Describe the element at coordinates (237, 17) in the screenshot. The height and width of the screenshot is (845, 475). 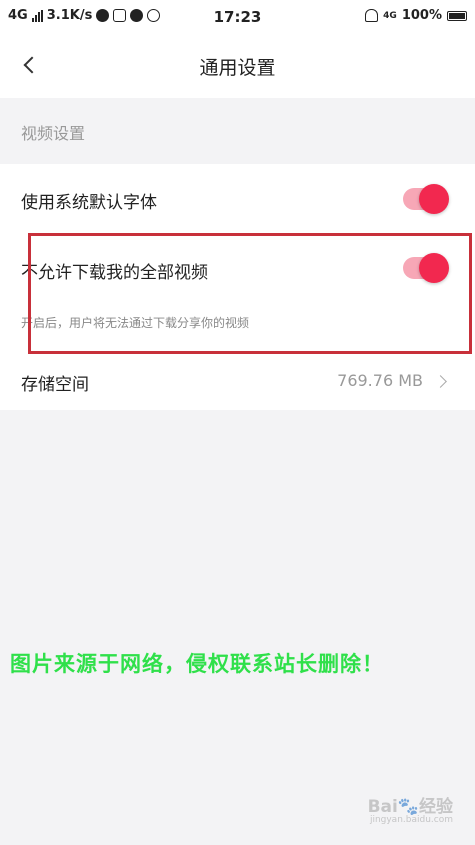
I see `status-bar: 4G 3.1K/s 17:23 4G 100%` at that location.